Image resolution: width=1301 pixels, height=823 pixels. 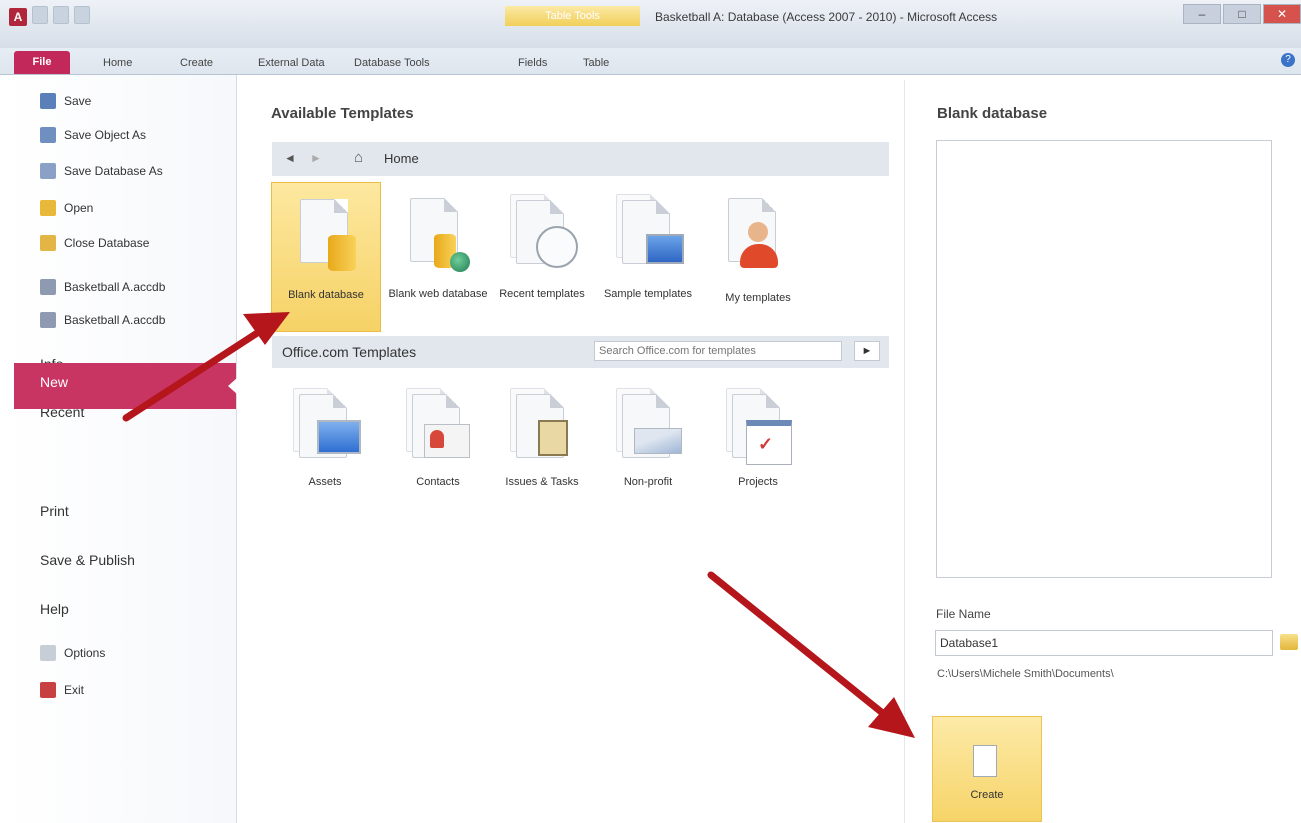 I want to click on qat-redo-icon, so click(x=82, y=15).